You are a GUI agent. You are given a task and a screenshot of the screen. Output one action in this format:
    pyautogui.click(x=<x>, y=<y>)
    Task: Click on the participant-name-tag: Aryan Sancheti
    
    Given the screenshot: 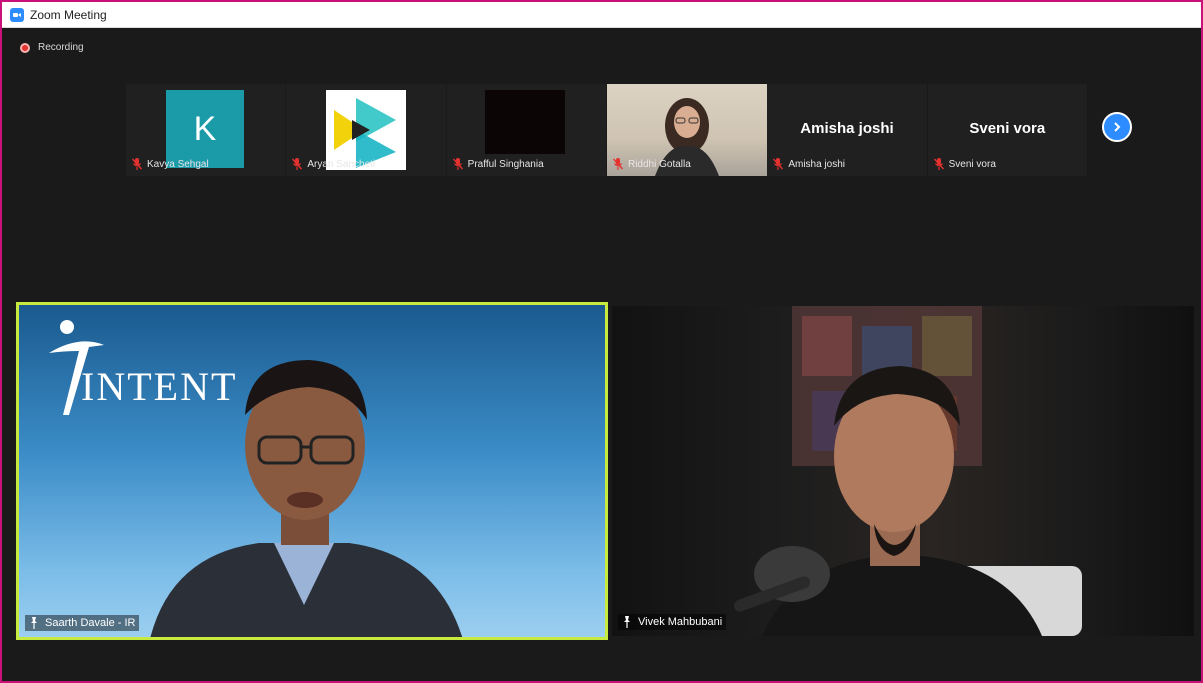 What is the action you would take?
    pyautogui.click(x=333, y=164)
    